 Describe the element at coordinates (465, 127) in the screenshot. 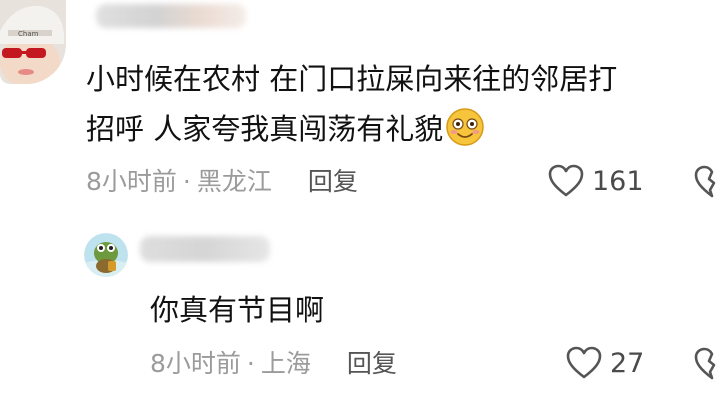

I see `smiling-face-emoji-icon` at that location.